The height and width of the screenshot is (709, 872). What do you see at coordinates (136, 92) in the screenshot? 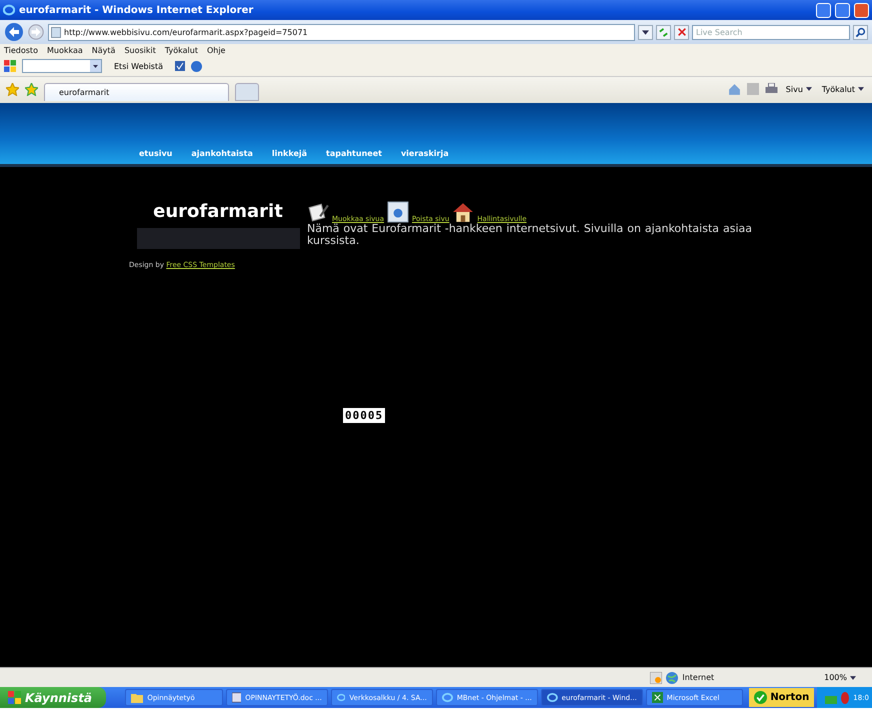
I see `browser-tab: eurofarmarit` at bounding box center [136, 92].